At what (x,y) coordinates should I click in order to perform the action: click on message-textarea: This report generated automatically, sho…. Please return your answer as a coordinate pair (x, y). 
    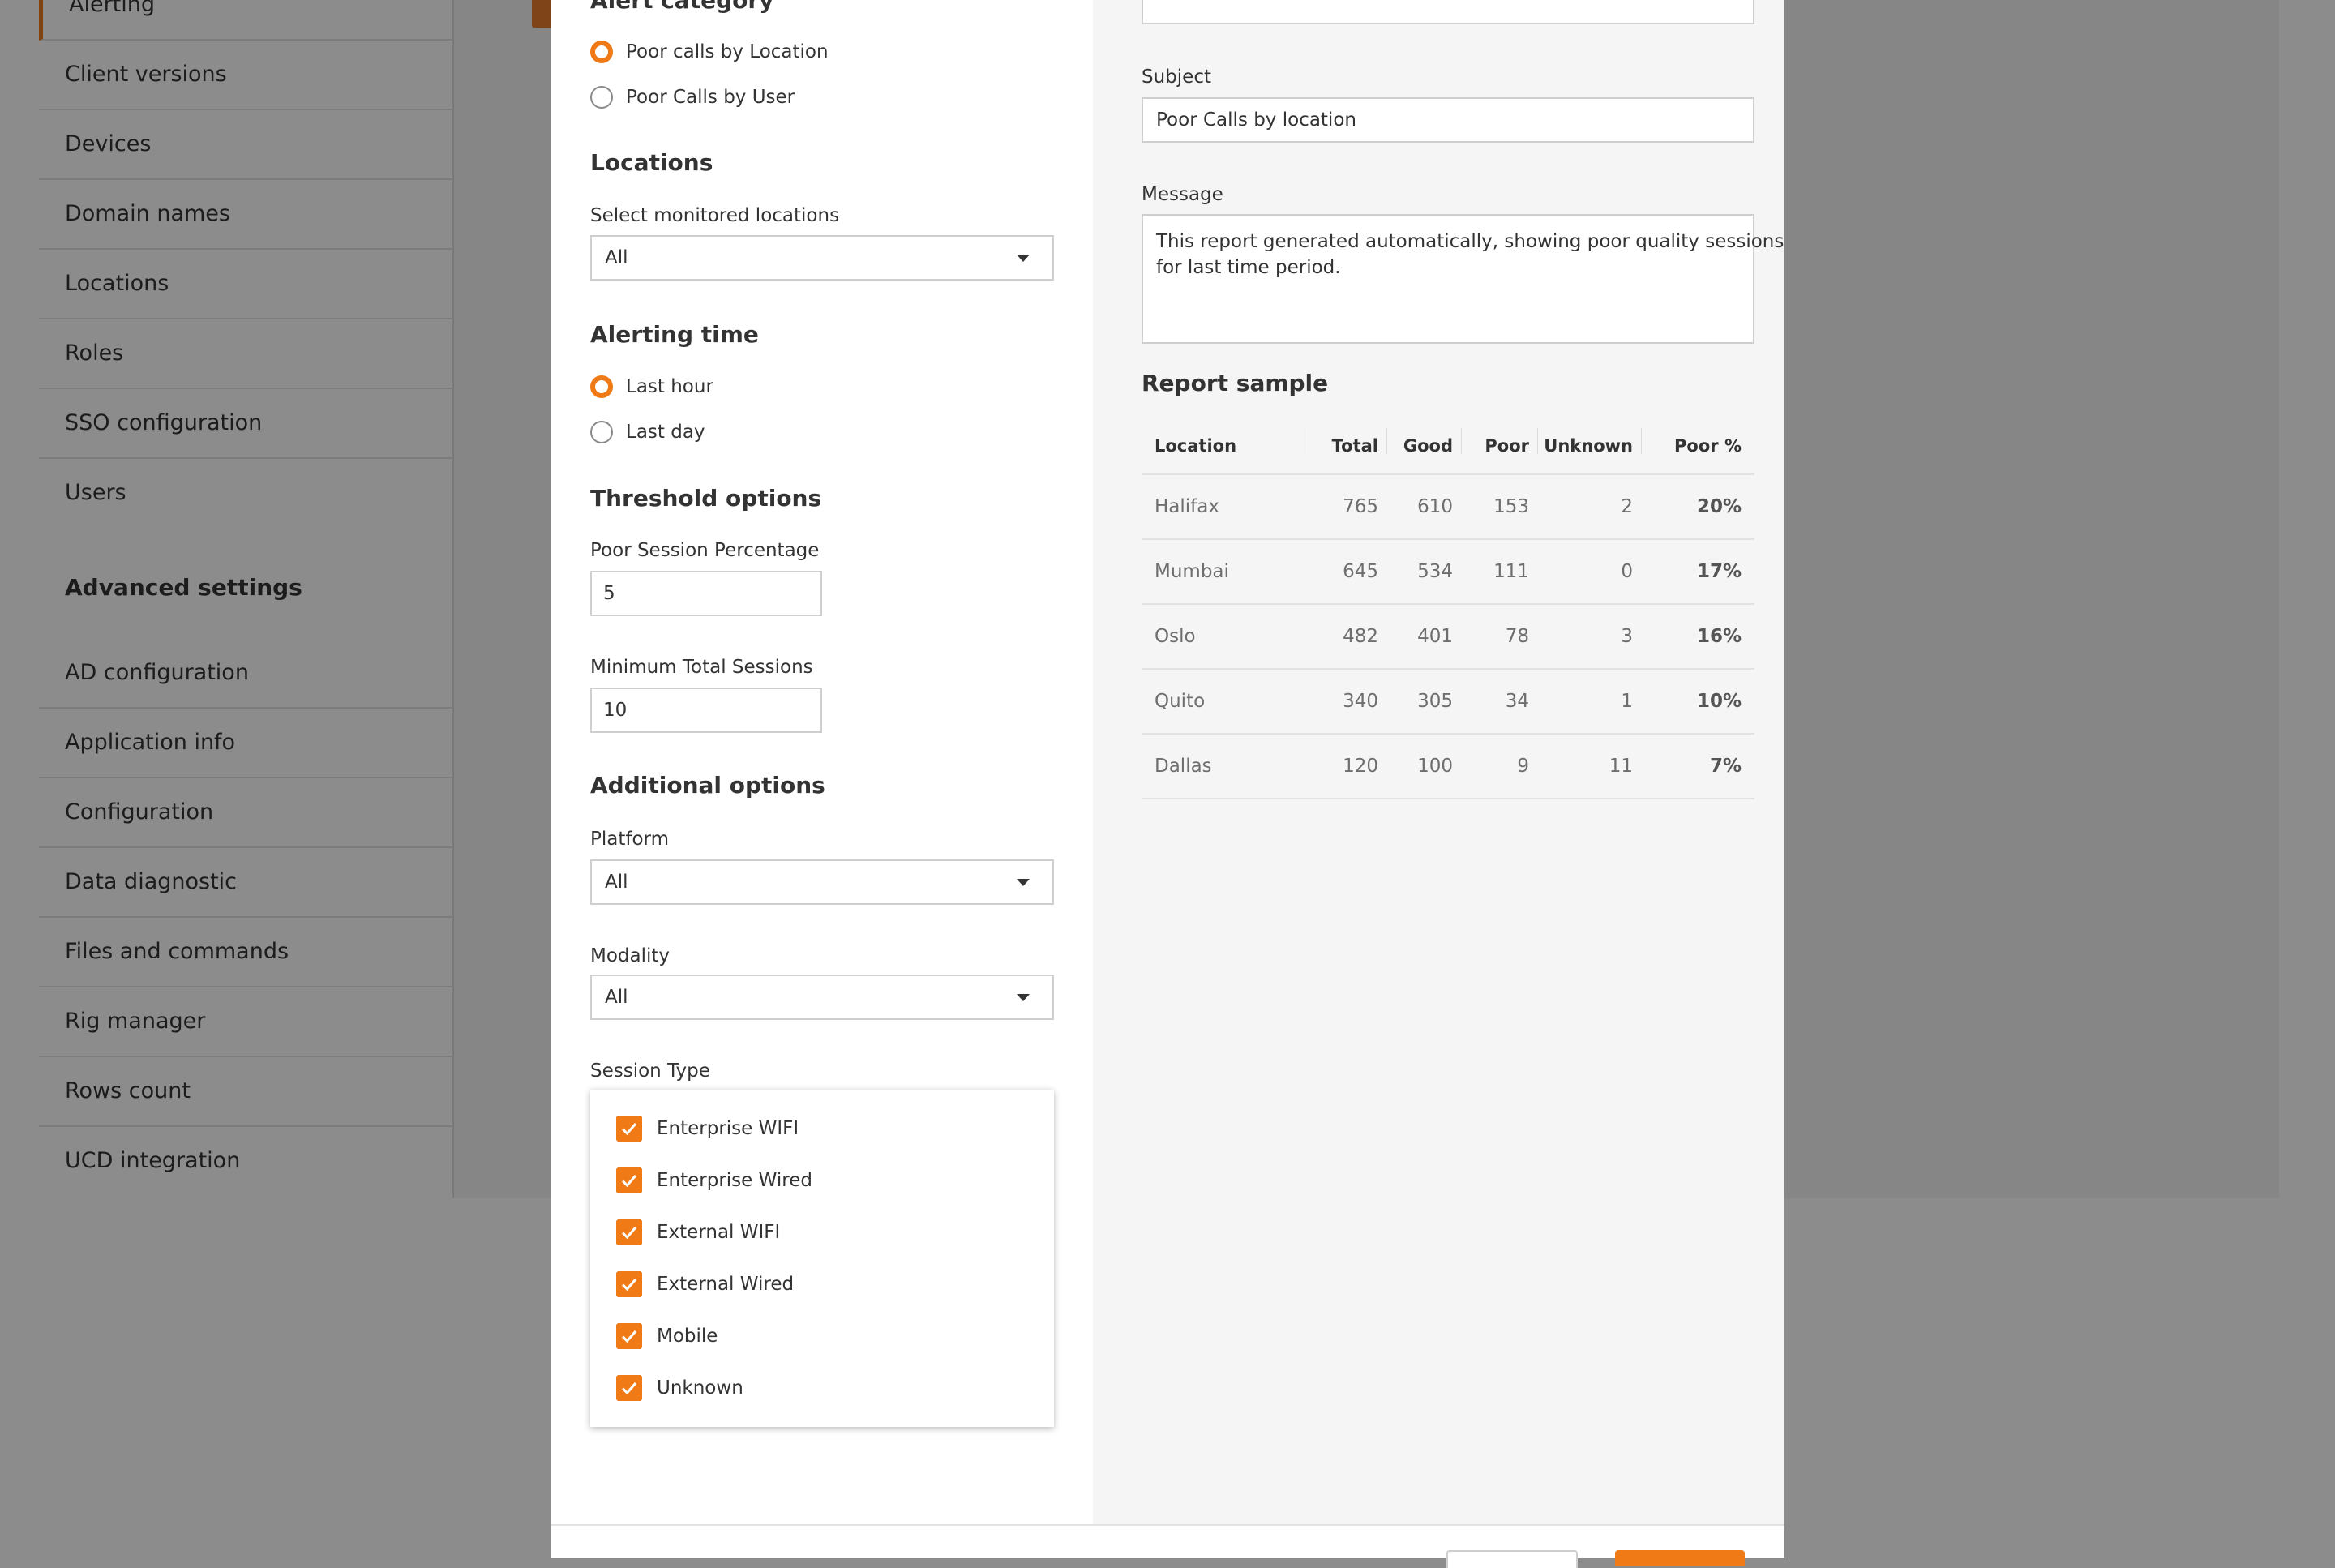
    Looking at the image, I should click on (1463, 279).